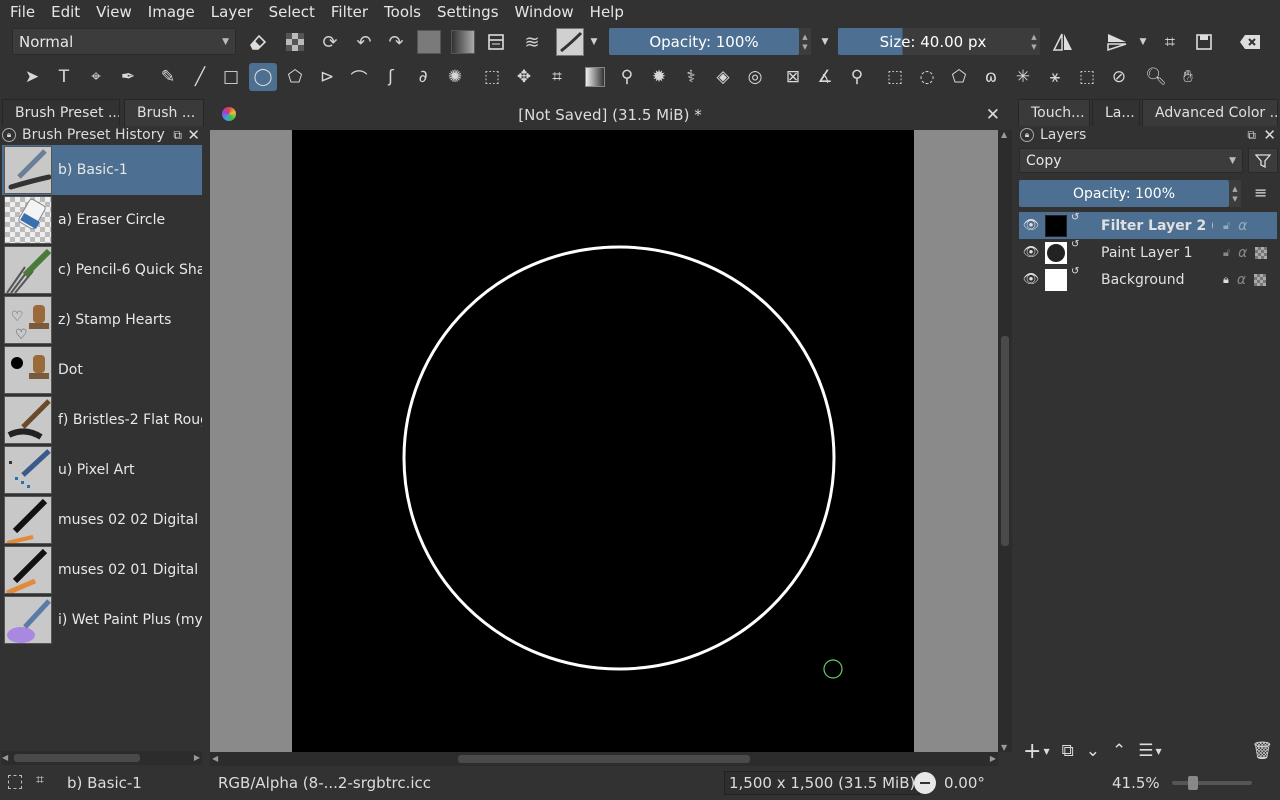 The image size is (1280, 800). Describe the element at coordinates (200, 77) in the screenshot. I see `line-tool-icon: ╱` at that location.